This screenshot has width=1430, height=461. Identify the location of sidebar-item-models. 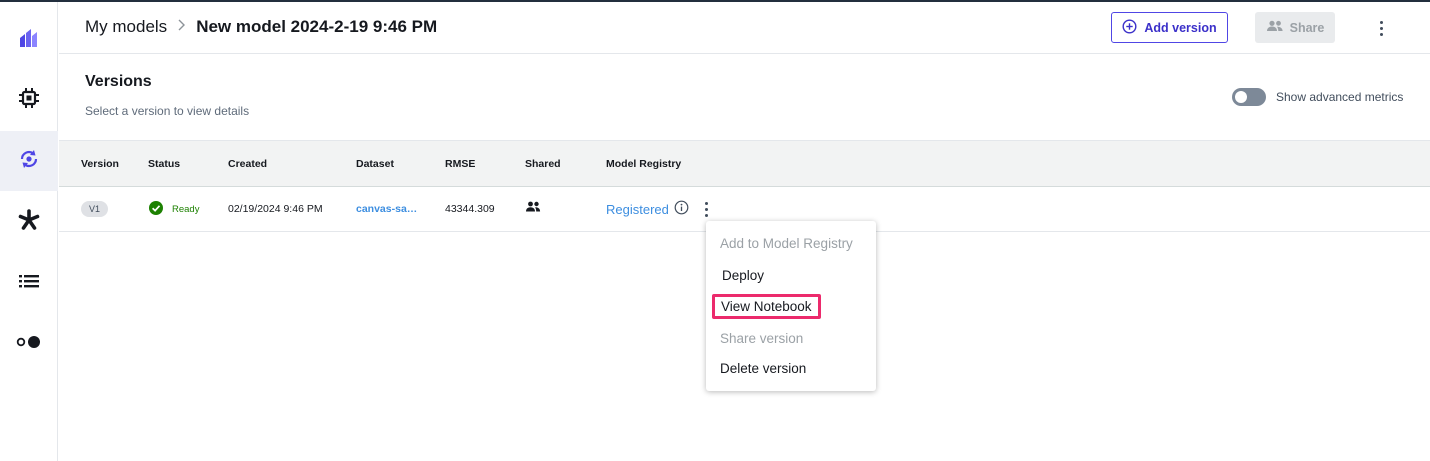
(29, 161).